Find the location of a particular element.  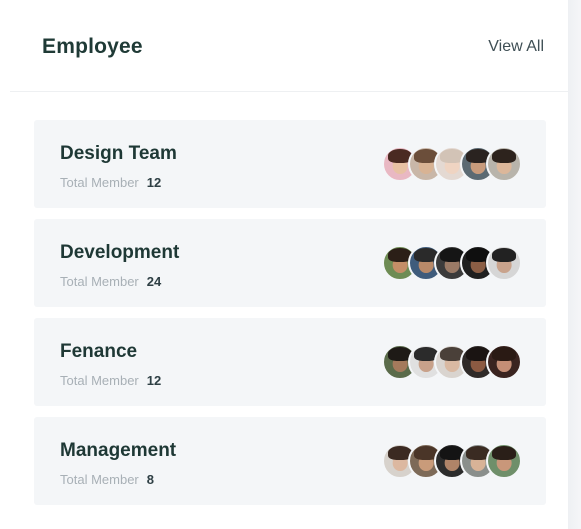

team-row-development: Development Total Member 24 is located at coordinates (290, 263).